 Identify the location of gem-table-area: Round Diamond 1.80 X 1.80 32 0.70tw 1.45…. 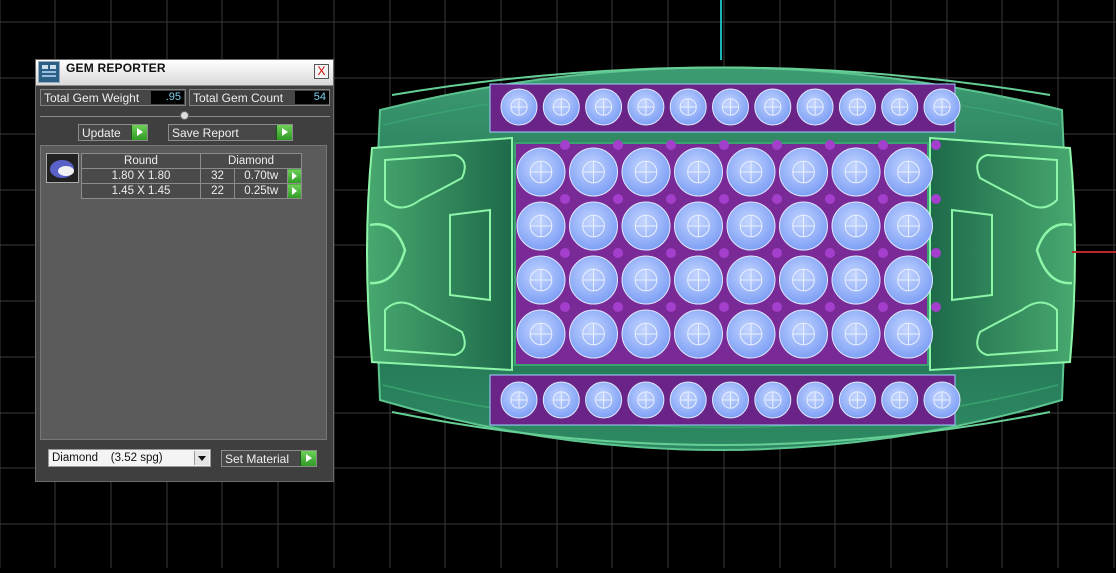
(183, 292).